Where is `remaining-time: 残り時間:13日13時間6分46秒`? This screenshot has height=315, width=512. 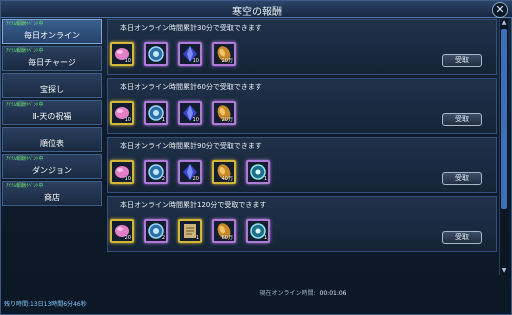 remaining-time: 残り時間:13日13時間6分46秒 is located at coordinates (45, 304).